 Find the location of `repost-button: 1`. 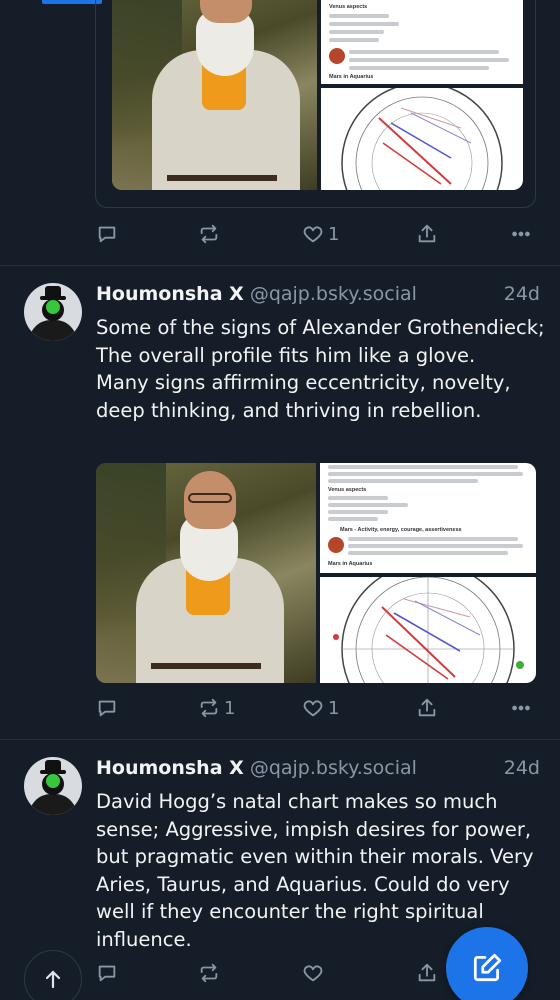

repost-button: 1 is located at coordinates (216, 708).